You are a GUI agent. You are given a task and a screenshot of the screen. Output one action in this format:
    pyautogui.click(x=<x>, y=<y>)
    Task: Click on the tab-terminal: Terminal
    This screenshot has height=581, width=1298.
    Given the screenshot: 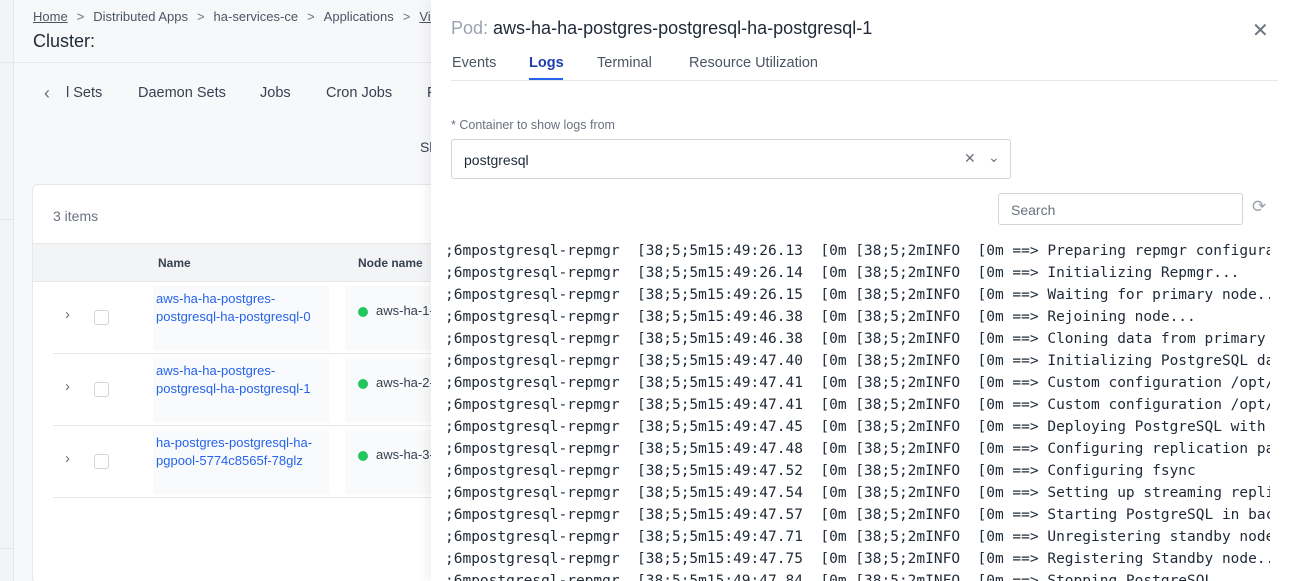 What is the action you would take?
    pyautogui.click(x=624, y=63)
    